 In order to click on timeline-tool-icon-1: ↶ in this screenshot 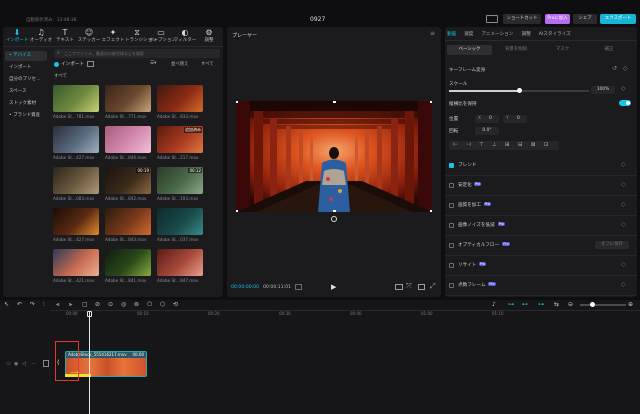, I will do `click(19, 304)`.